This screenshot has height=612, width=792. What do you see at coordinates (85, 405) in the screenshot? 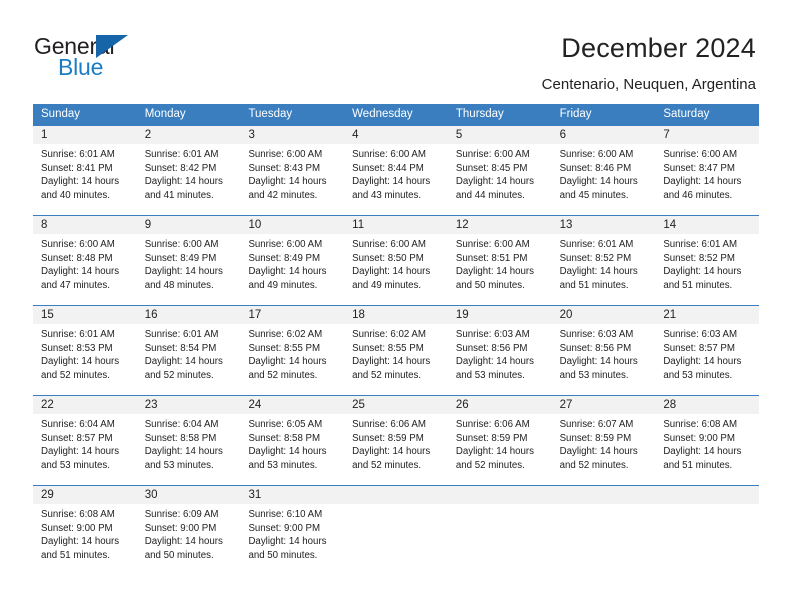
I see `day-number: 22` at bounding box center [85, 405].